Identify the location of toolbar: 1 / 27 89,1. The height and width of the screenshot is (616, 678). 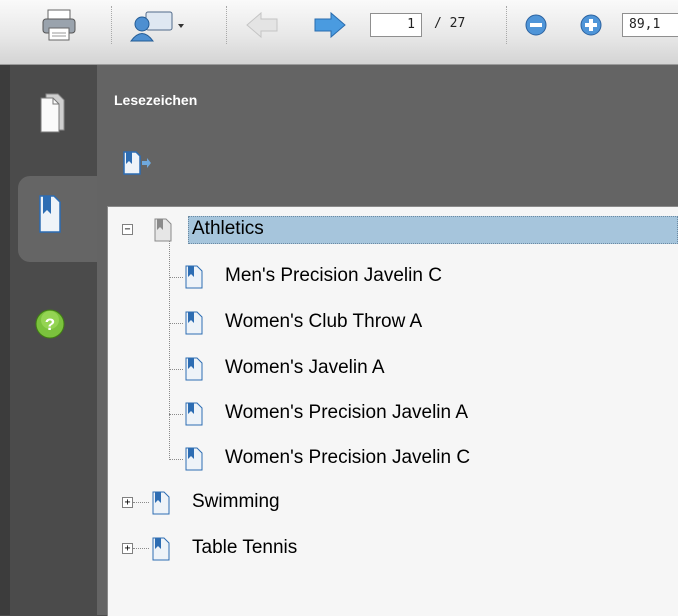
(339, 32).